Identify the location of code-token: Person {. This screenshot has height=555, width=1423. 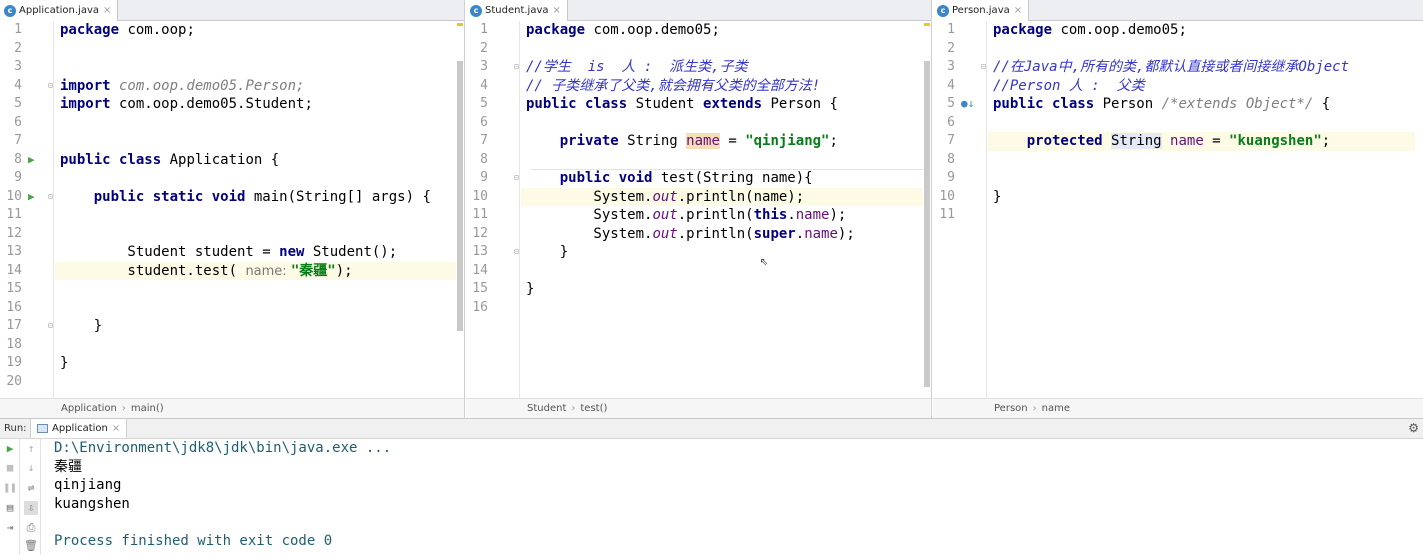
(800, 104).